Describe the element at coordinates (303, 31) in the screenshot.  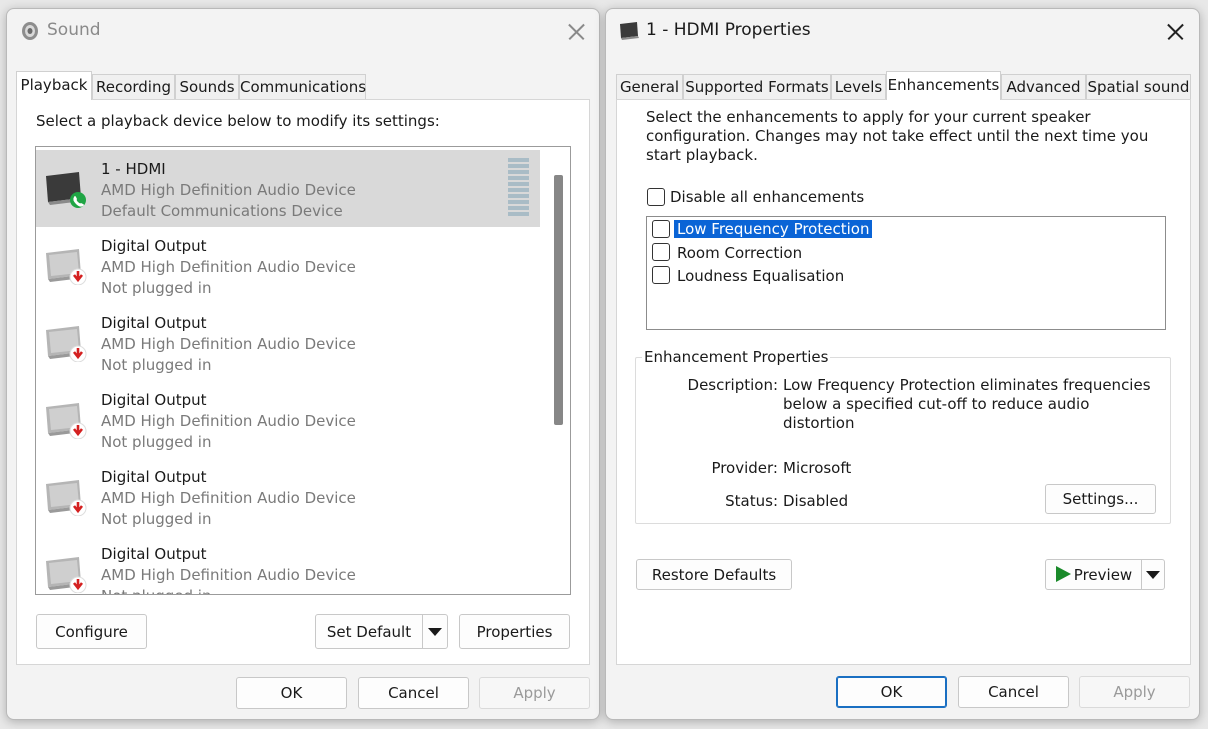
I see `sound-titlebar: Sound` at that location.